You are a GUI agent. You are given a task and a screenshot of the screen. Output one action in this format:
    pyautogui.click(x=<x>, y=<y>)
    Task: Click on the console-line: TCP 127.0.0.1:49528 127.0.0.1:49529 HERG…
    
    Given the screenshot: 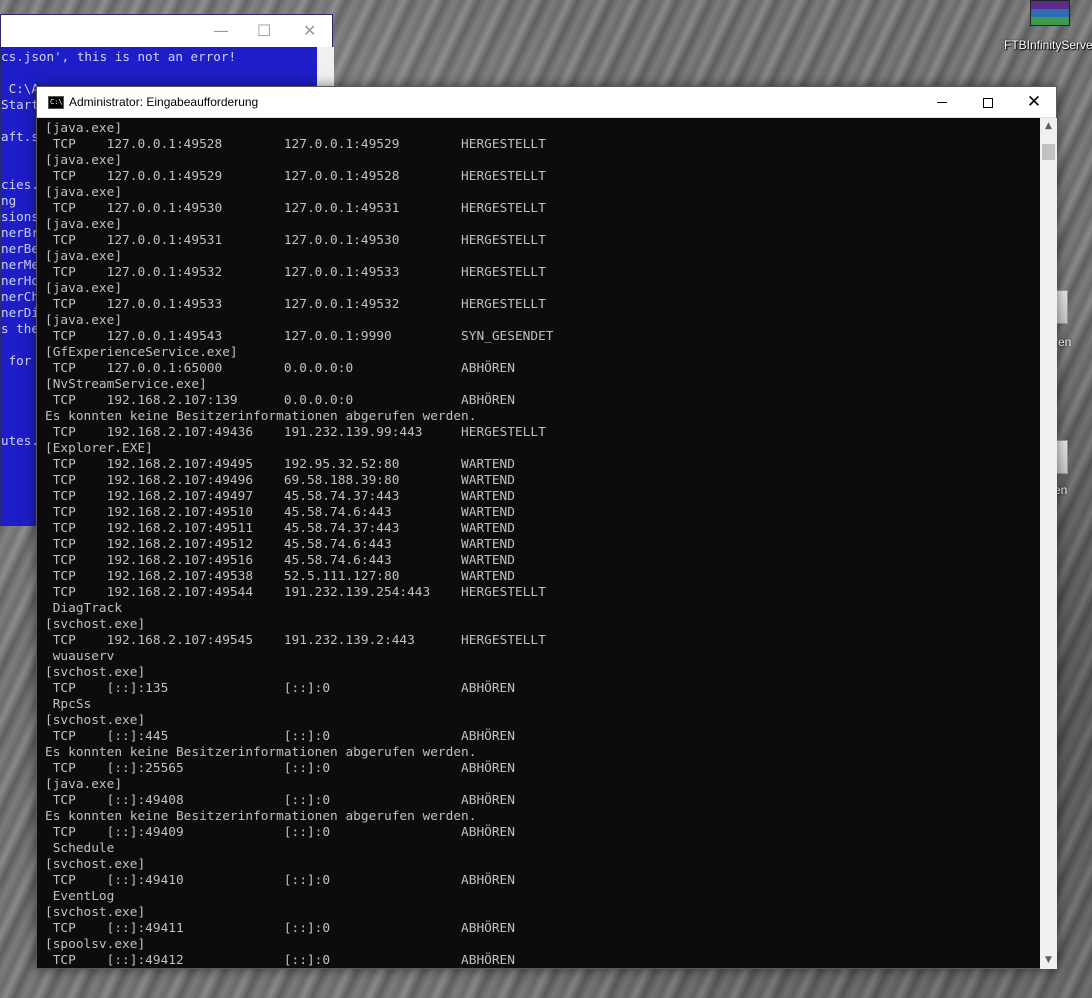 What is the action you would take?
    pyautogui.click(x=295, y=144)
    